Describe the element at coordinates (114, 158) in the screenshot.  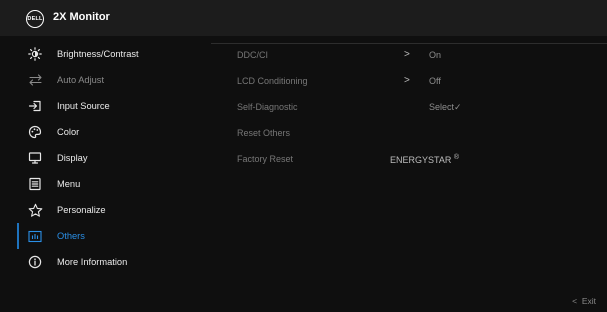
I see `menu-item-display: Display` at that location.